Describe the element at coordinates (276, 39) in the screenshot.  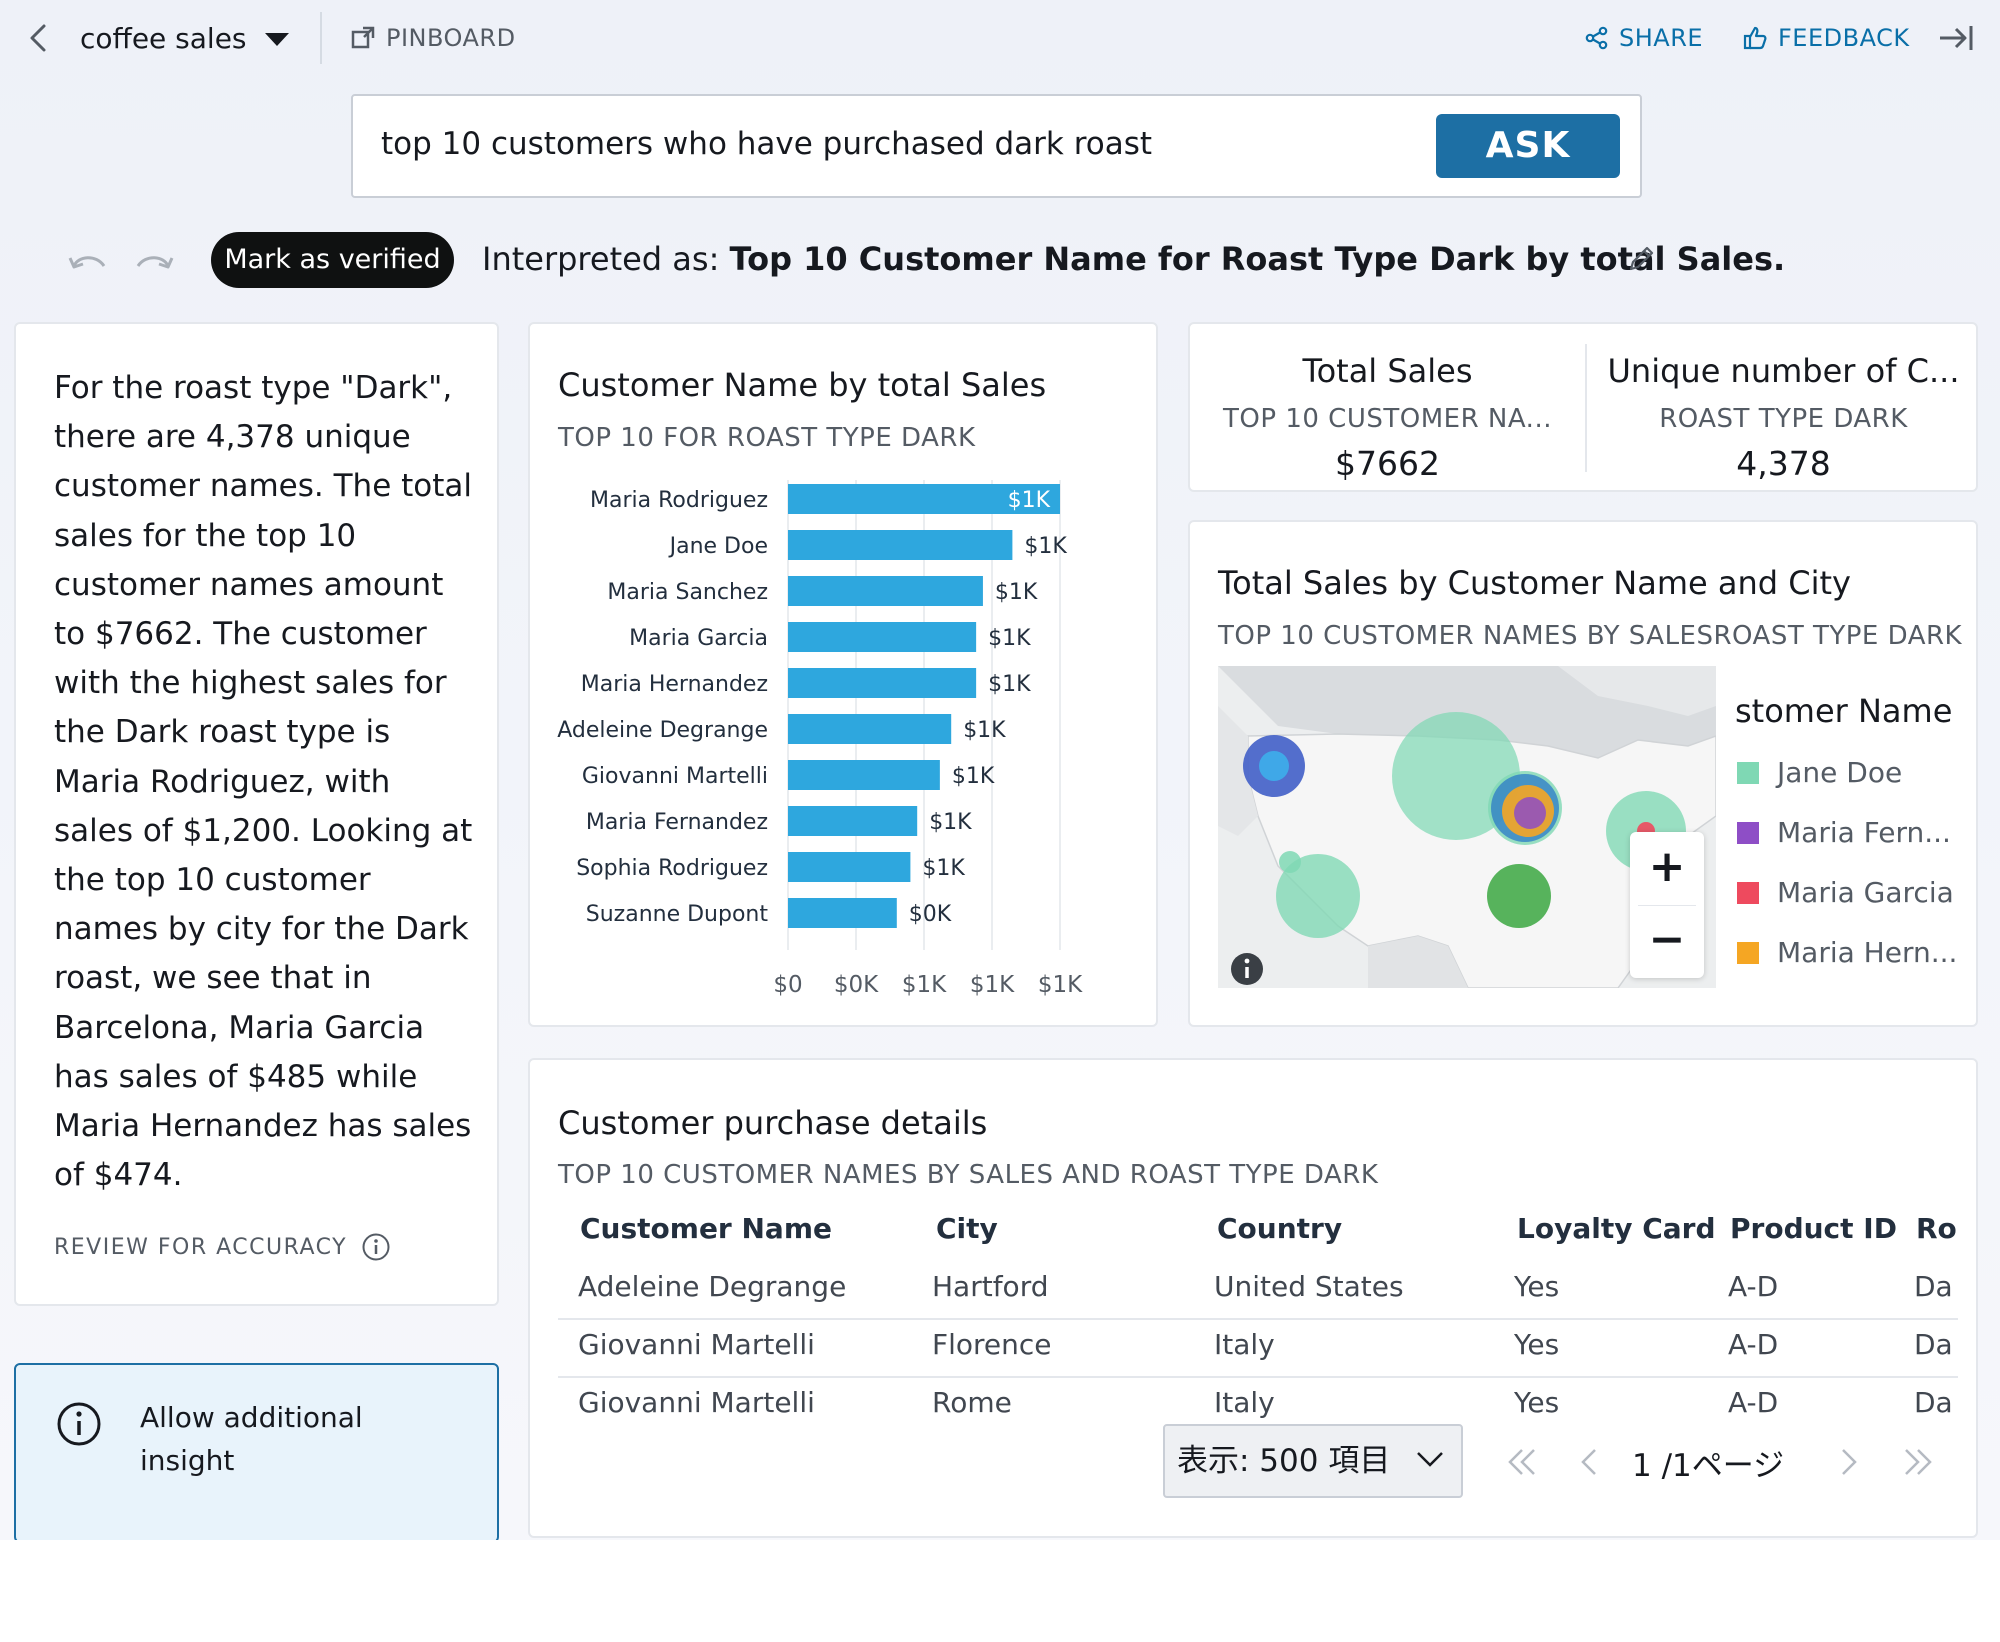
I see `caret-down-icon` at that location.